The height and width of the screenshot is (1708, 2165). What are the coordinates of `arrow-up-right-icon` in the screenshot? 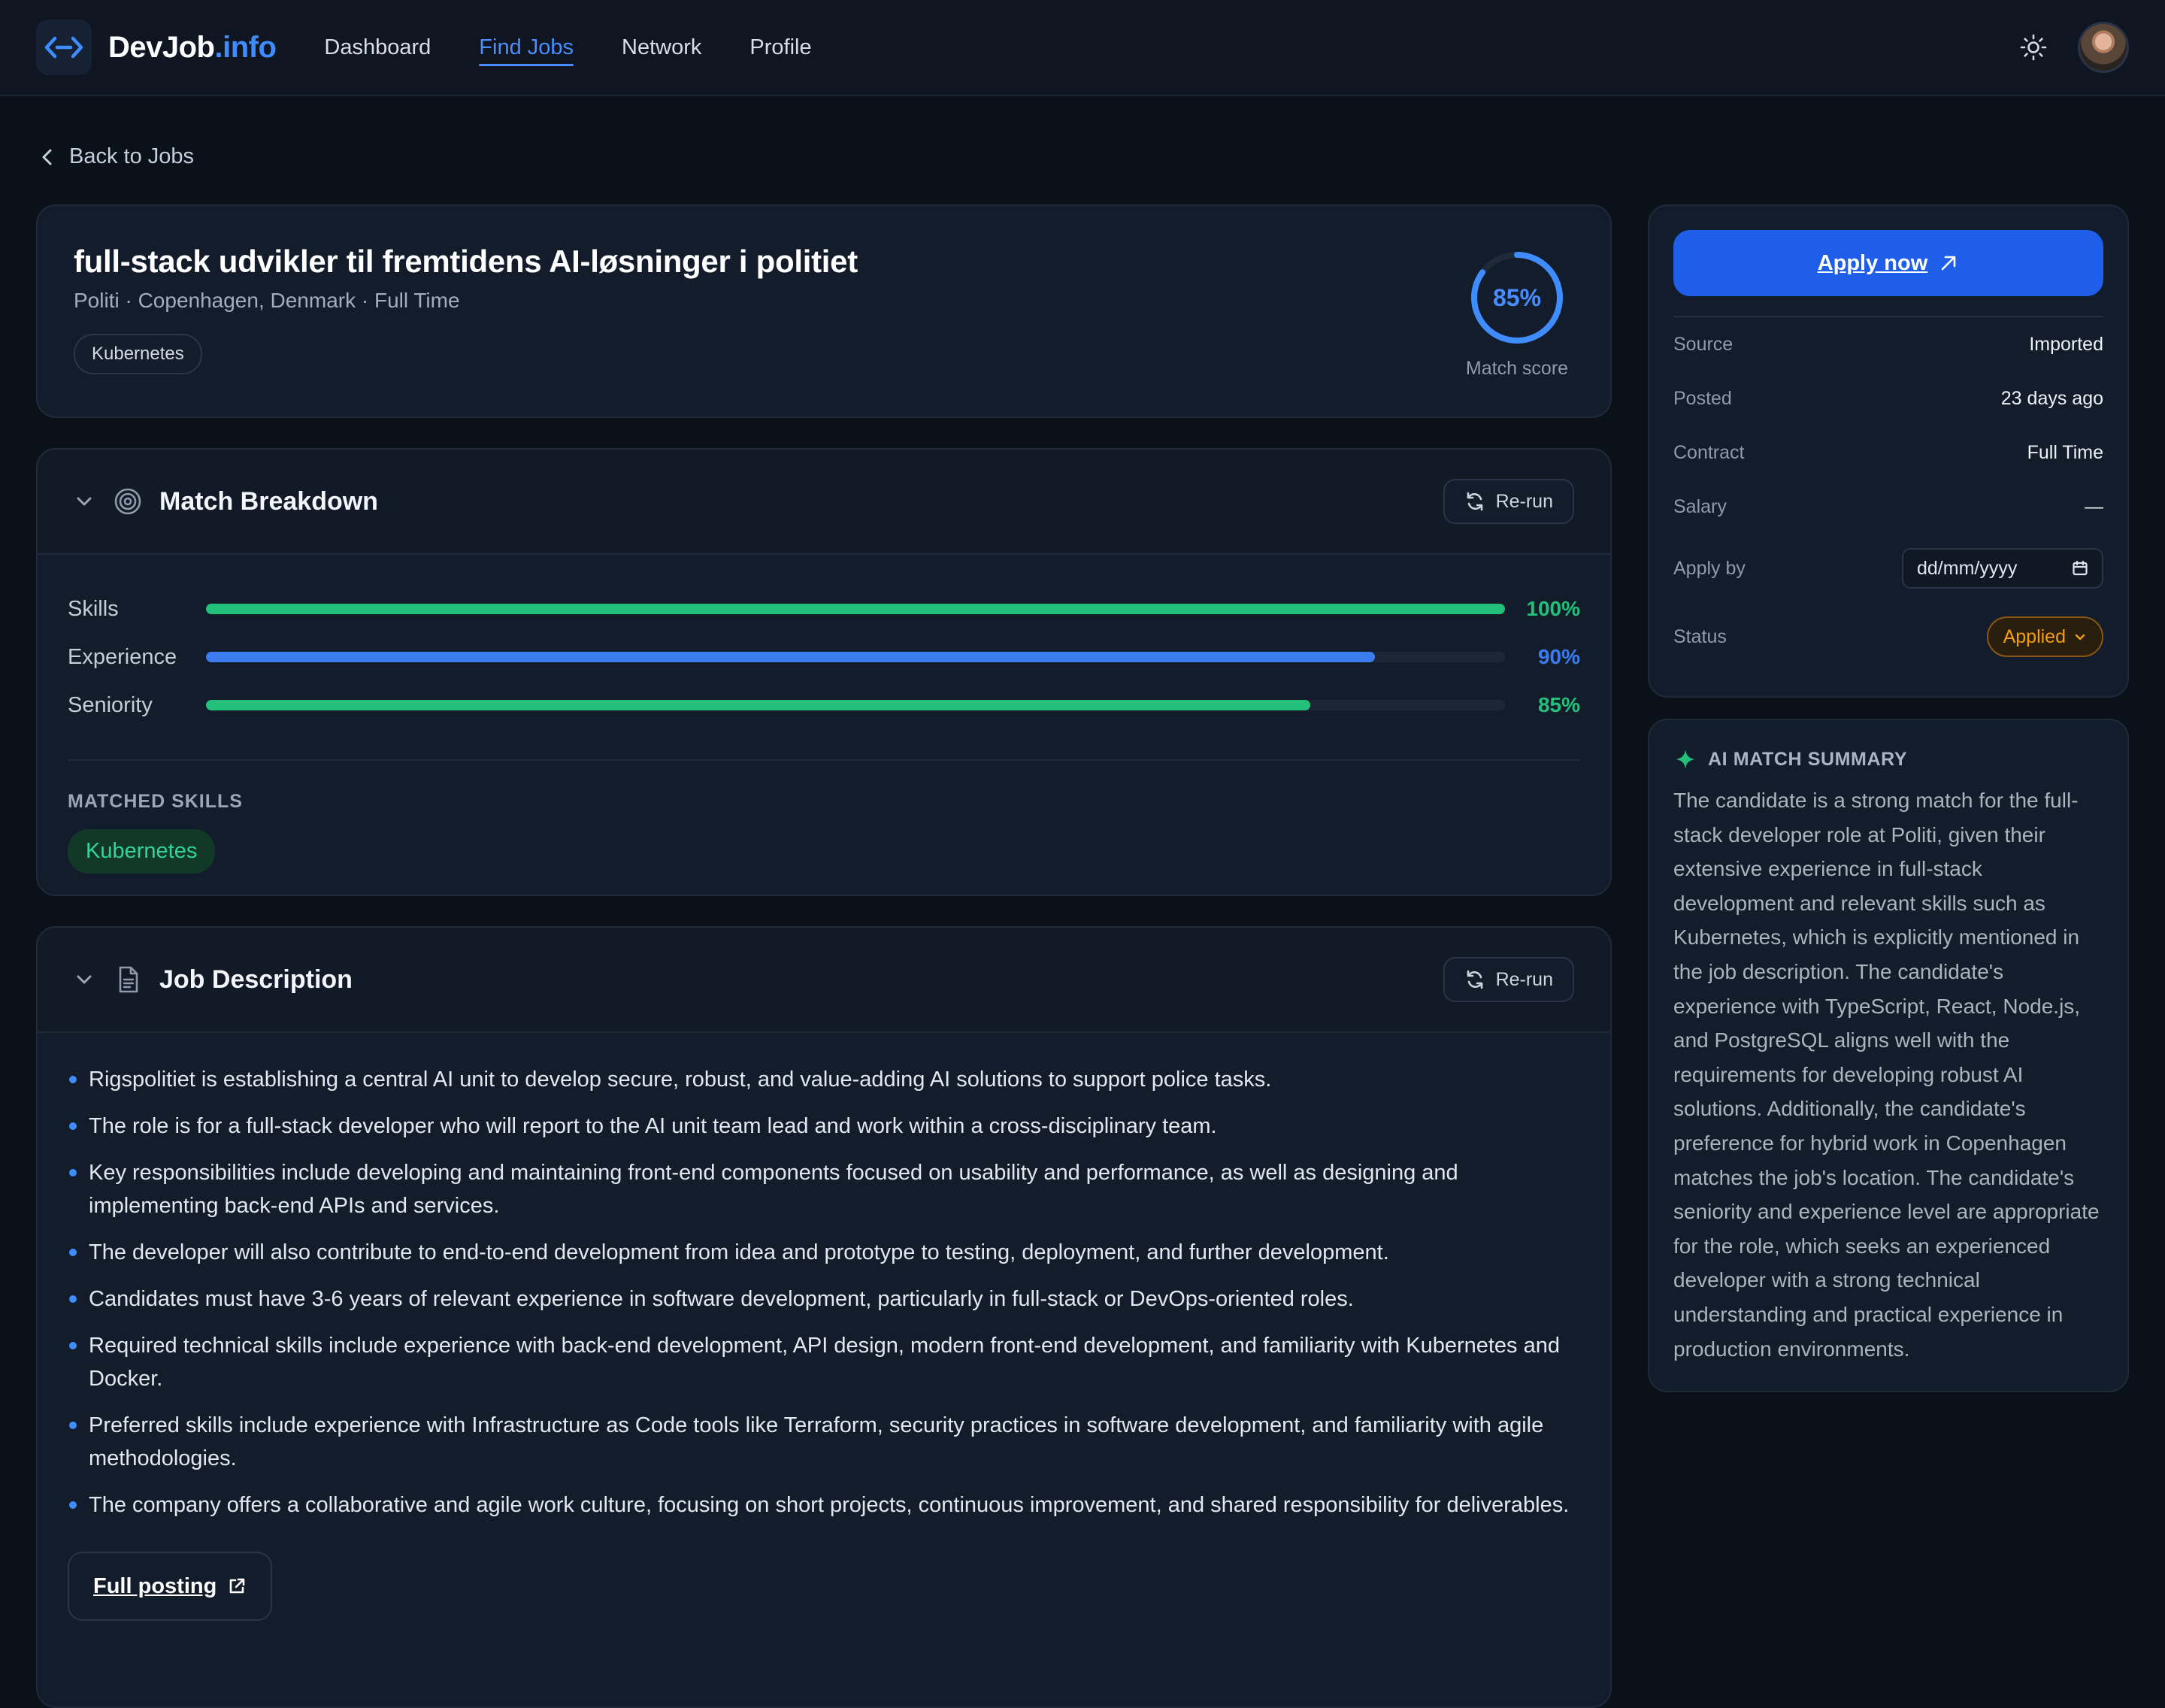 It's located at (1949, 263).